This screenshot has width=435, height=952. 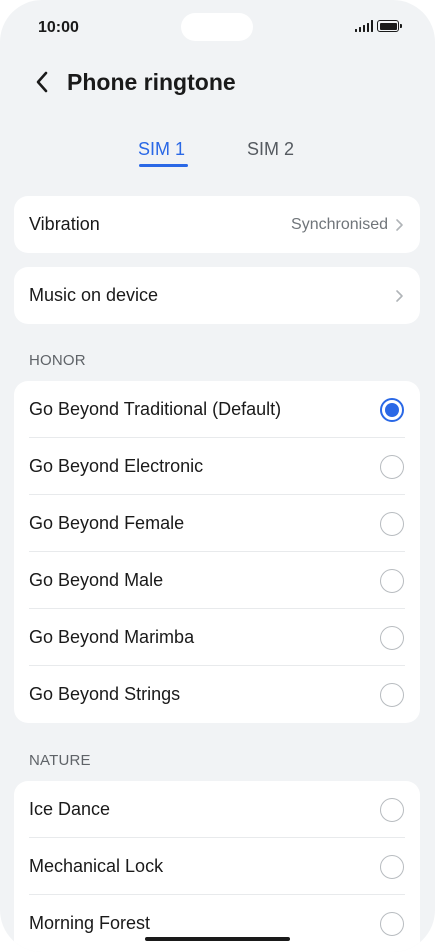 What do you see at coordinates (217, 809) in the screenshot?
I see `ringtone-item: Ice Dance` at bounding box center [217, 809].